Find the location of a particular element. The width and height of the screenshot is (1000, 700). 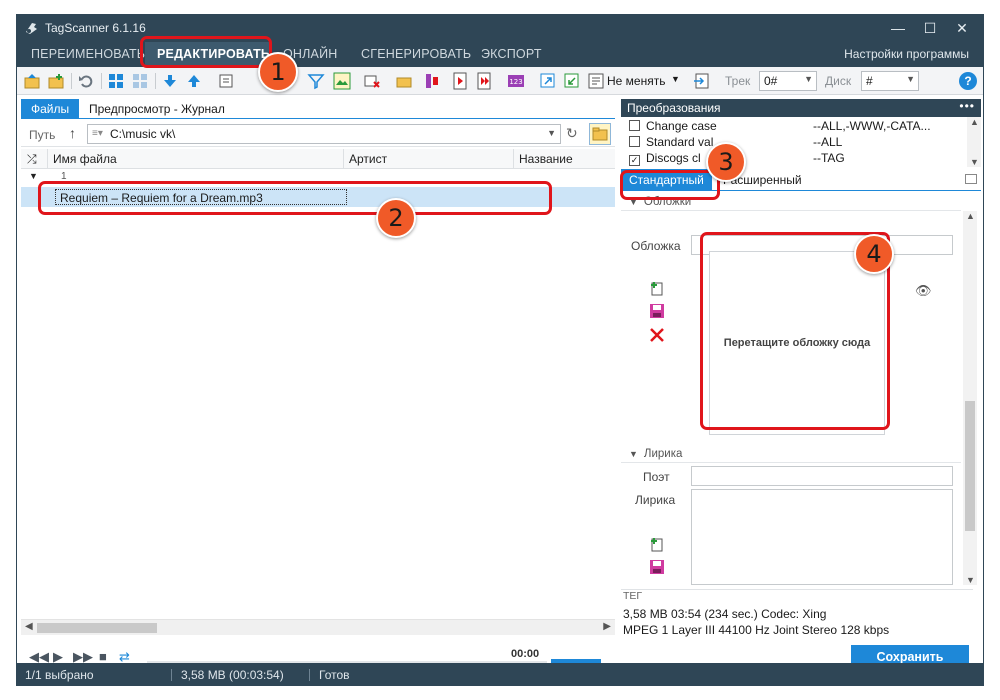

tab-preview-log: Предпросмотр - Журнал is located at coordinates (157, 109).